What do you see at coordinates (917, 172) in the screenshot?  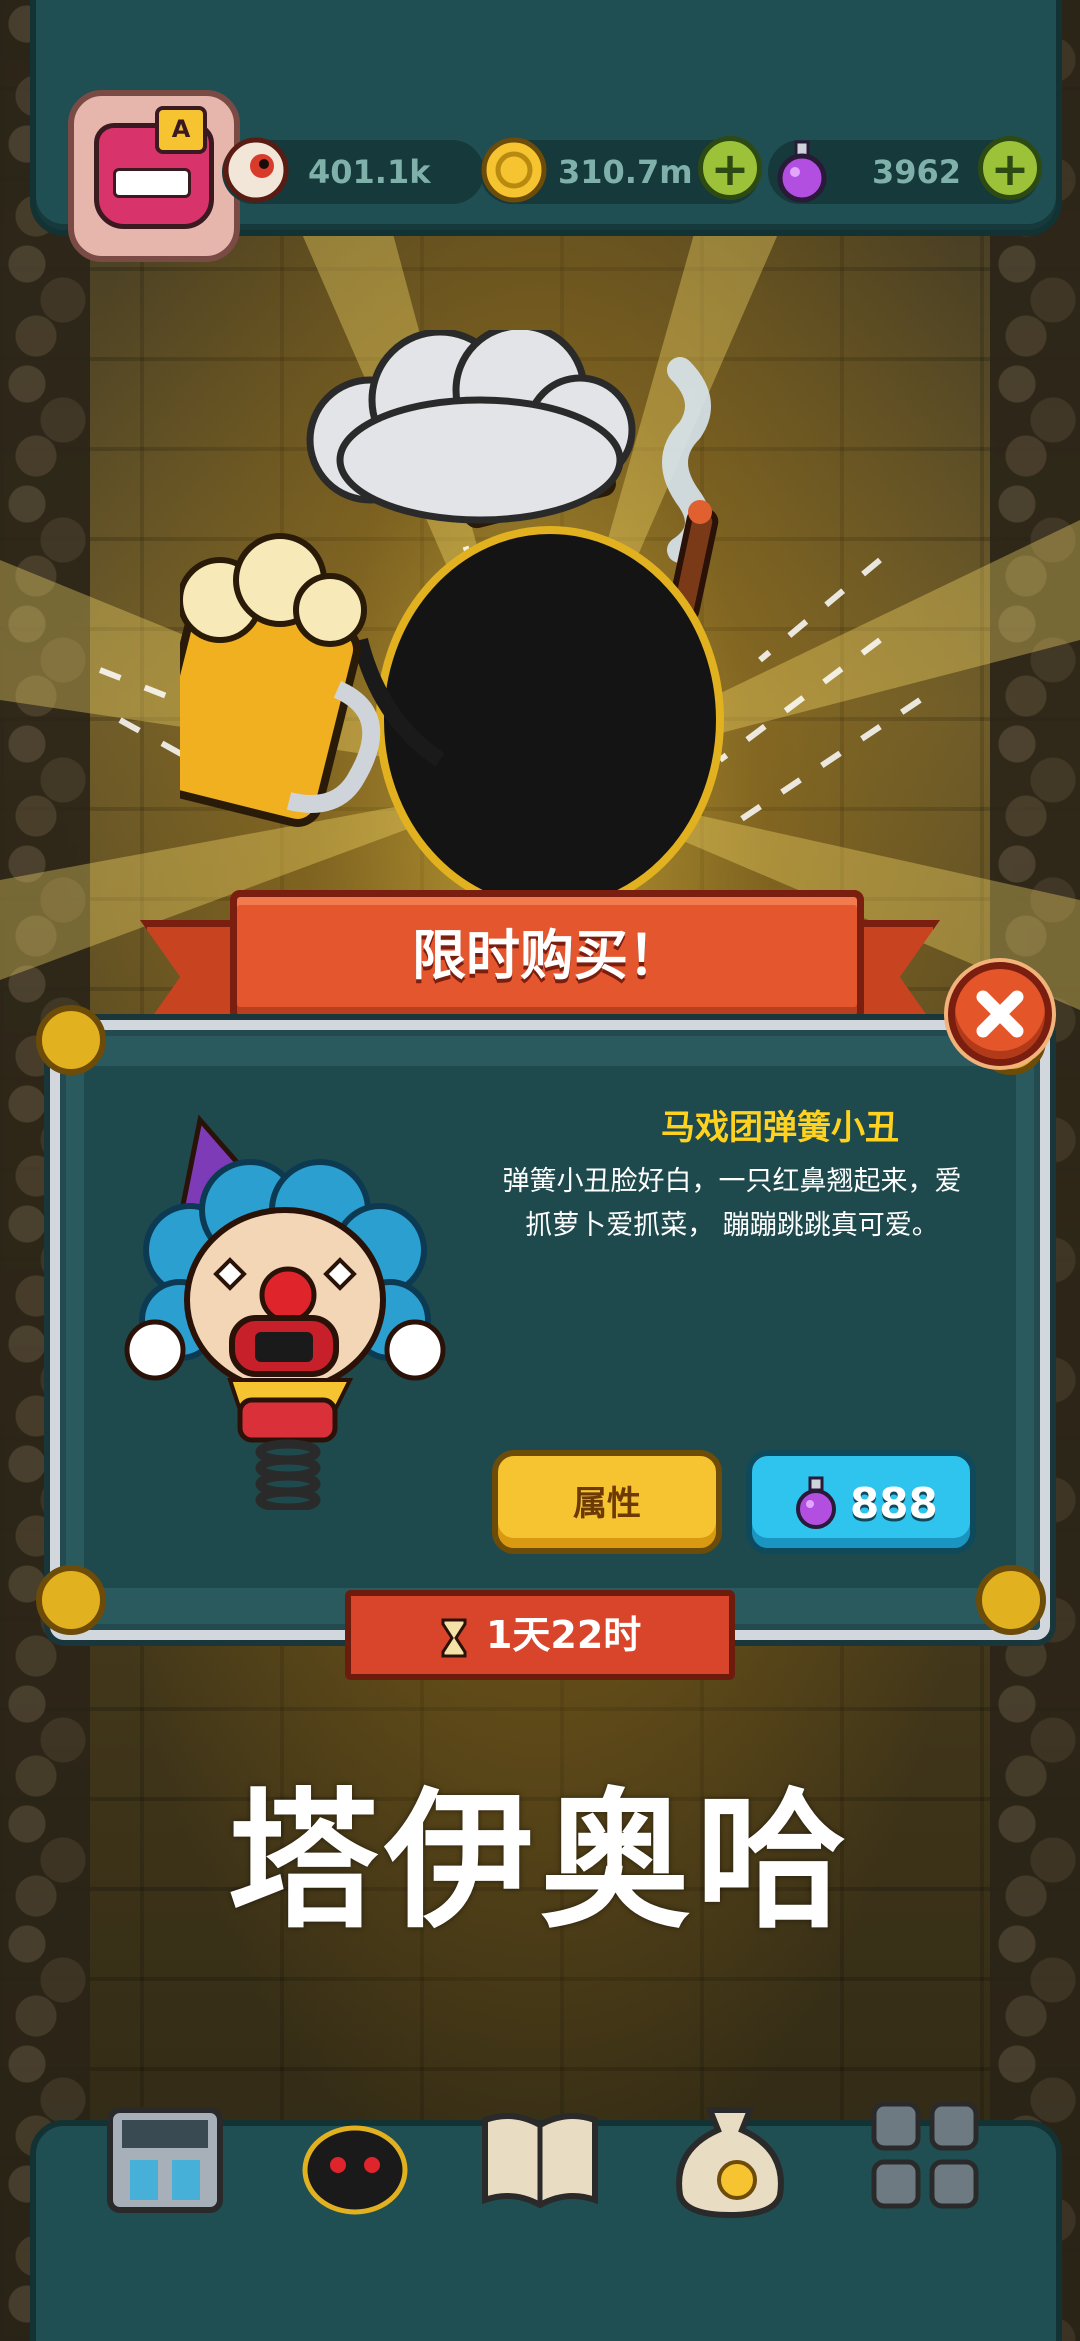 I see `potion-count: 3962` at bounding box center [917, 172].